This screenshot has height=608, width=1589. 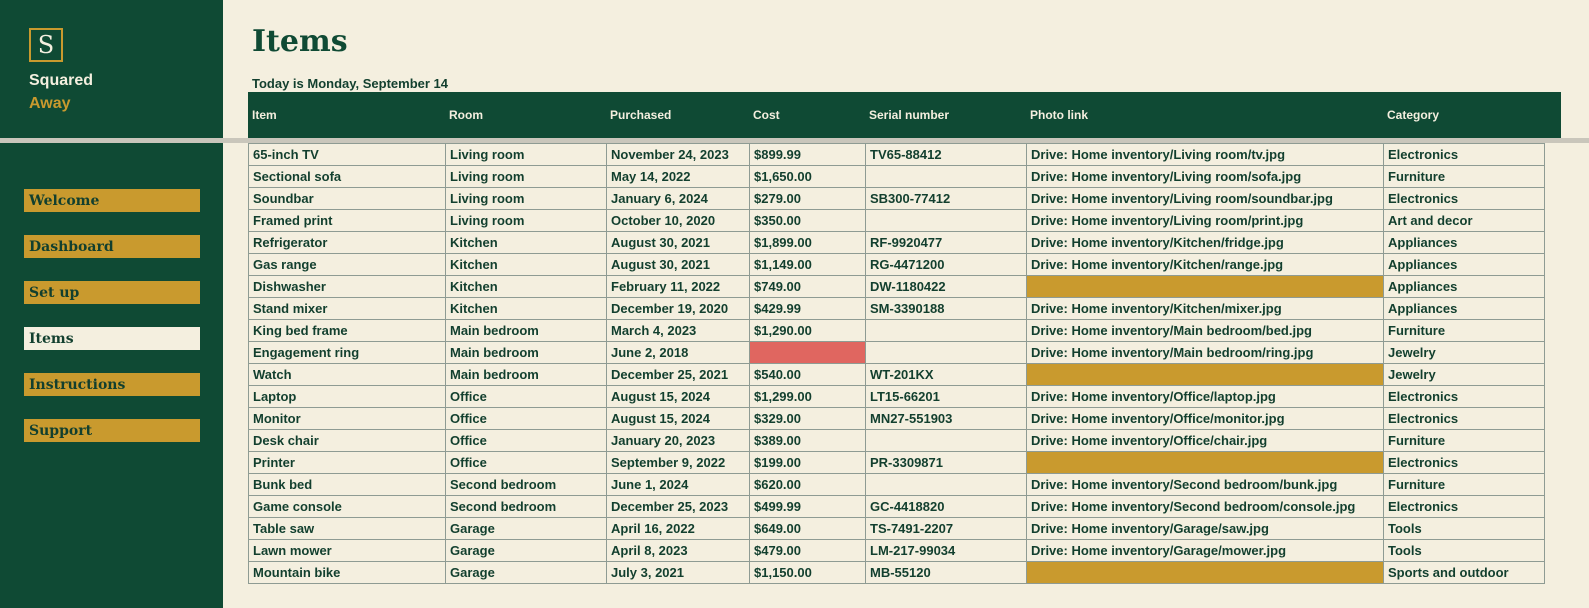 What do you see at coordinates (807, 198) in the screenshot?
I see `cell-cost: $279.00` at bounding box center [807, 198].